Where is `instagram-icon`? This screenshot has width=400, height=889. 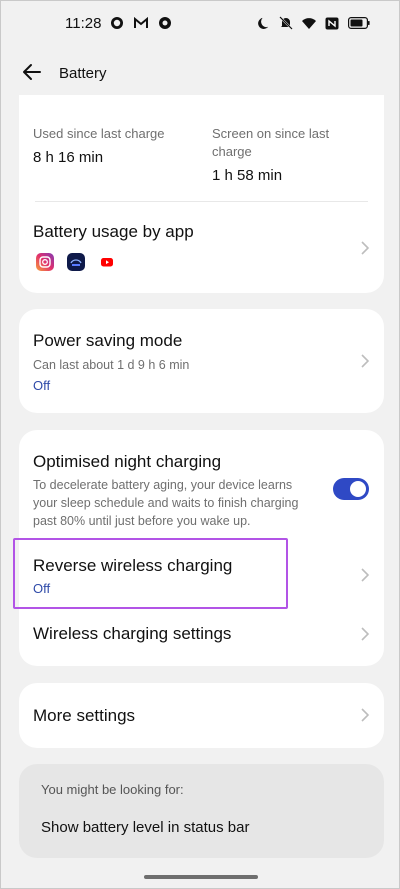
instagram-icon is located at coordinates (45, 262).